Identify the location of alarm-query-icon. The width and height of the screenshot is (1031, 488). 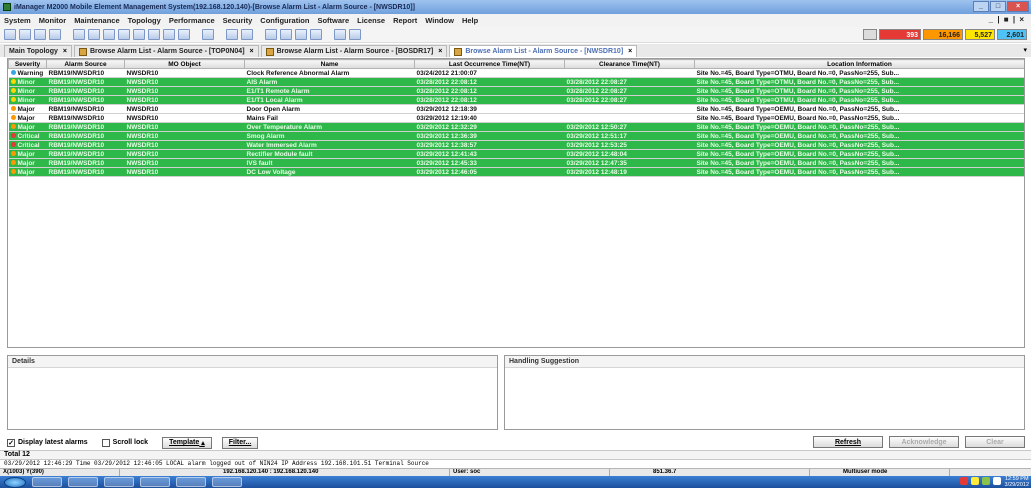
(94, 34).